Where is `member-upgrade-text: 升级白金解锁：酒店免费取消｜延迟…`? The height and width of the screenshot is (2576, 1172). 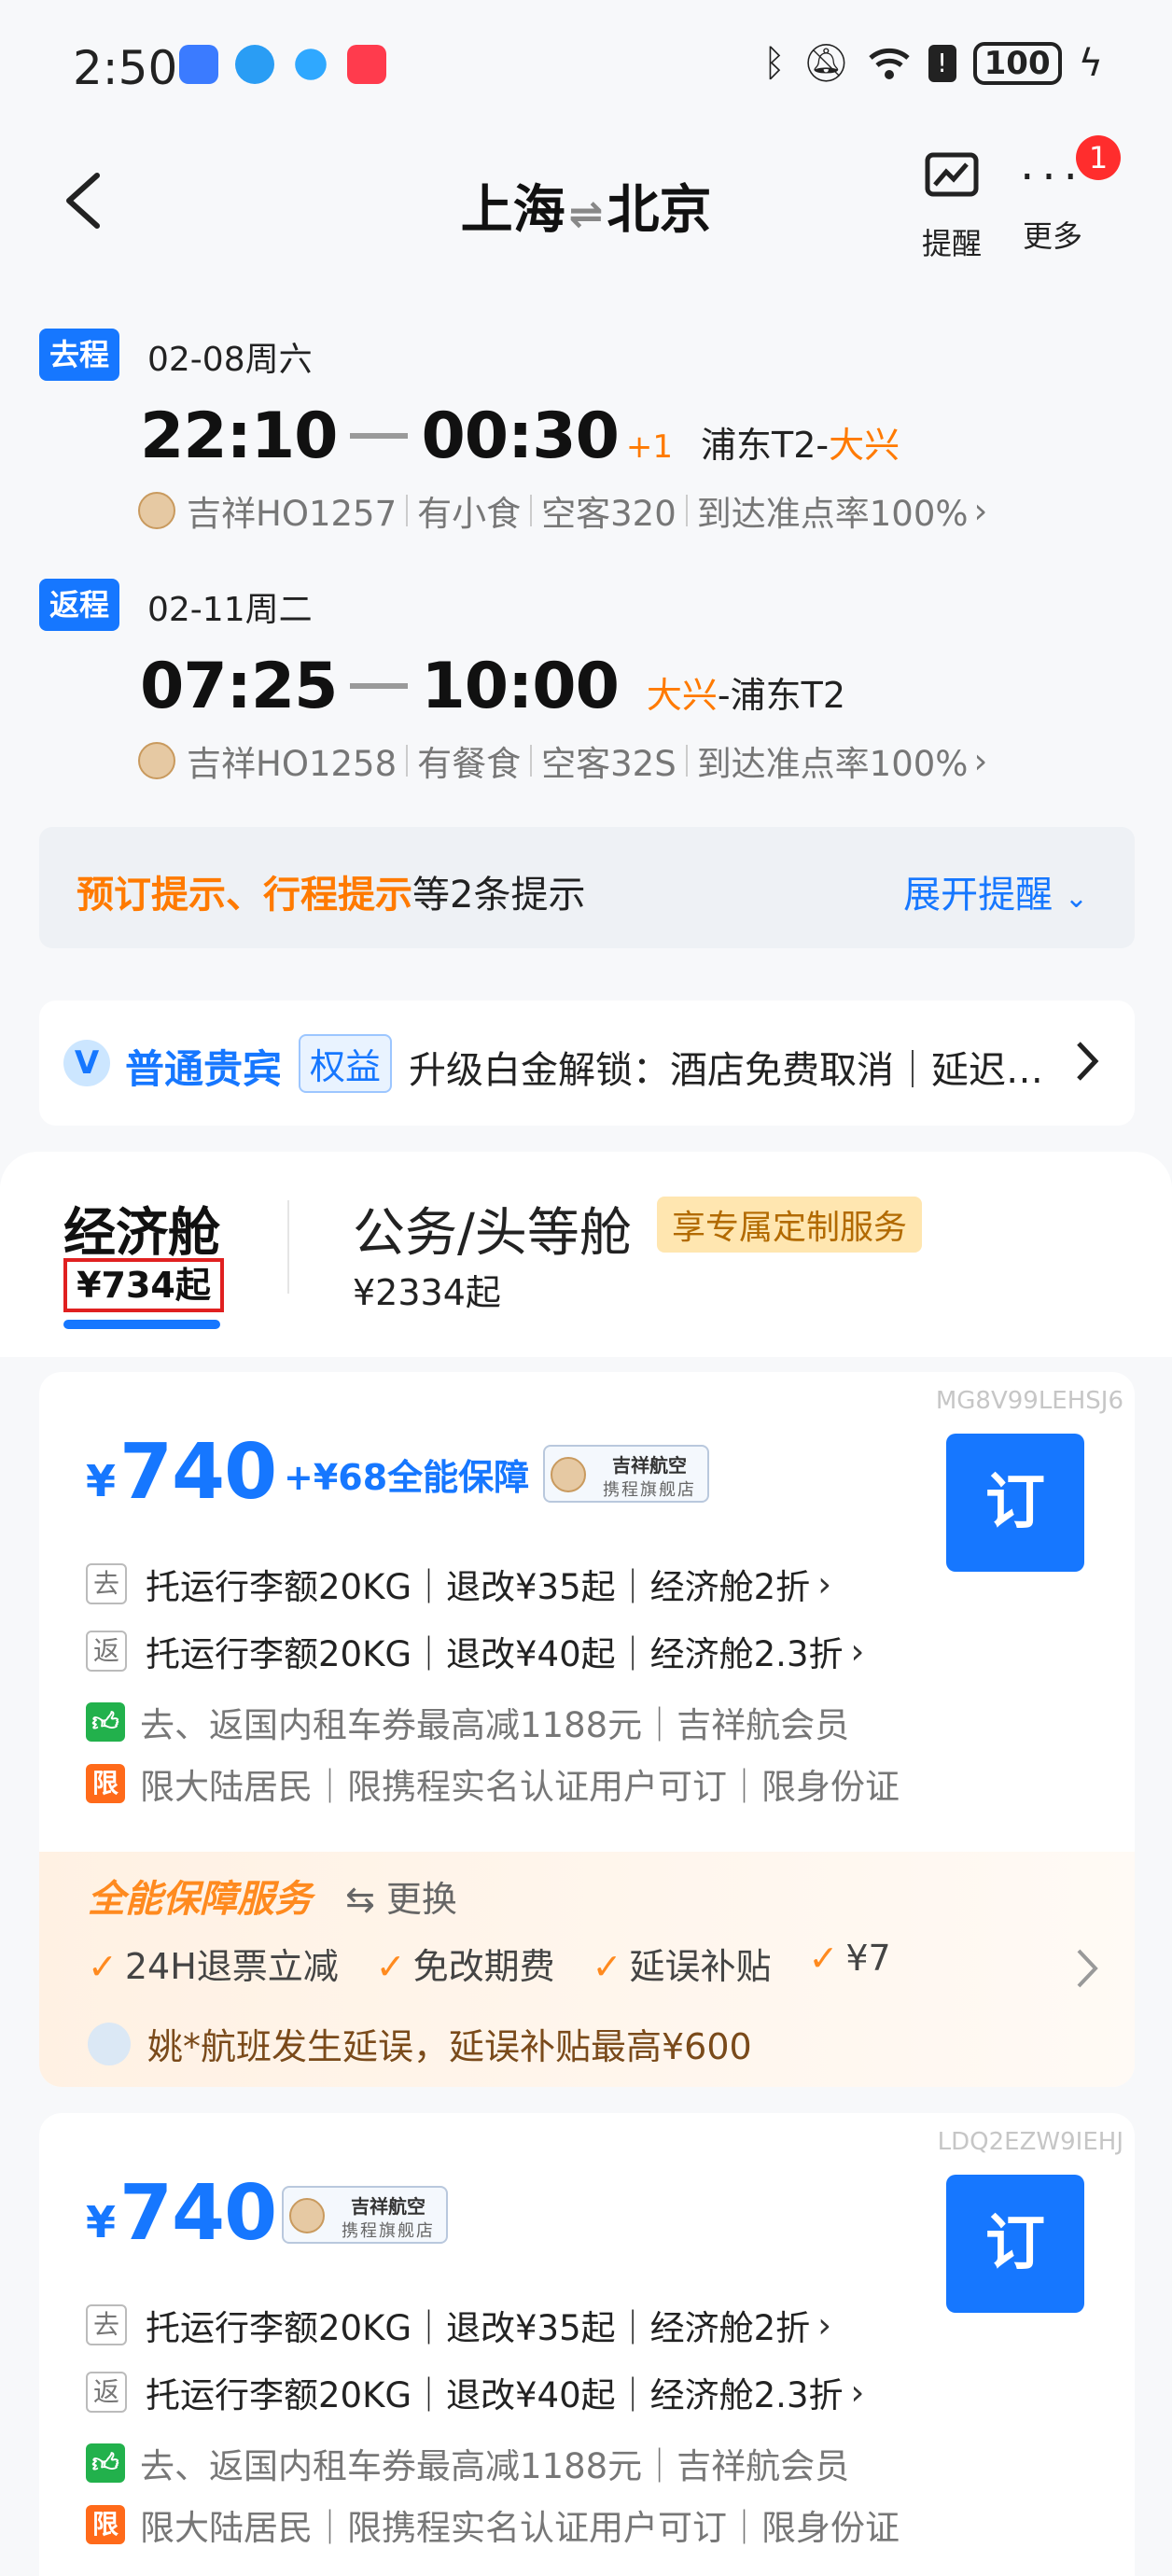 member-upgrade-text: 升级白金解锁：酒店免费取消｜延迟… is located at coordinates (726, 1070).